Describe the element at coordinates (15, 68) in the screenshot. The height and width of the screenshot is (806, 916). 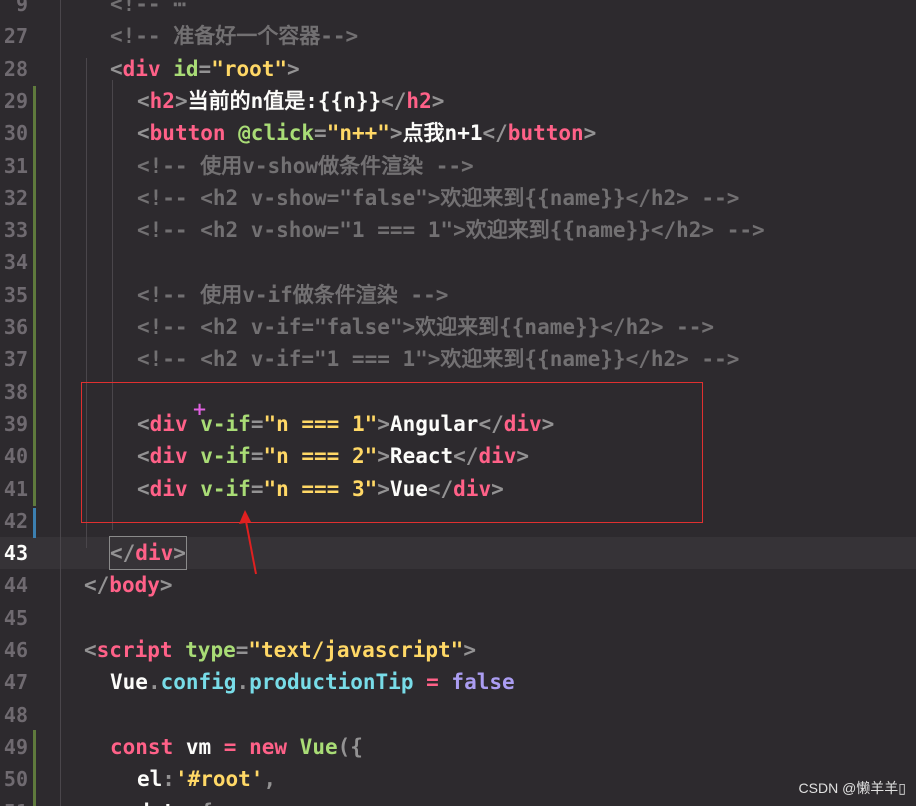
I see `line-number: 28` at that location.